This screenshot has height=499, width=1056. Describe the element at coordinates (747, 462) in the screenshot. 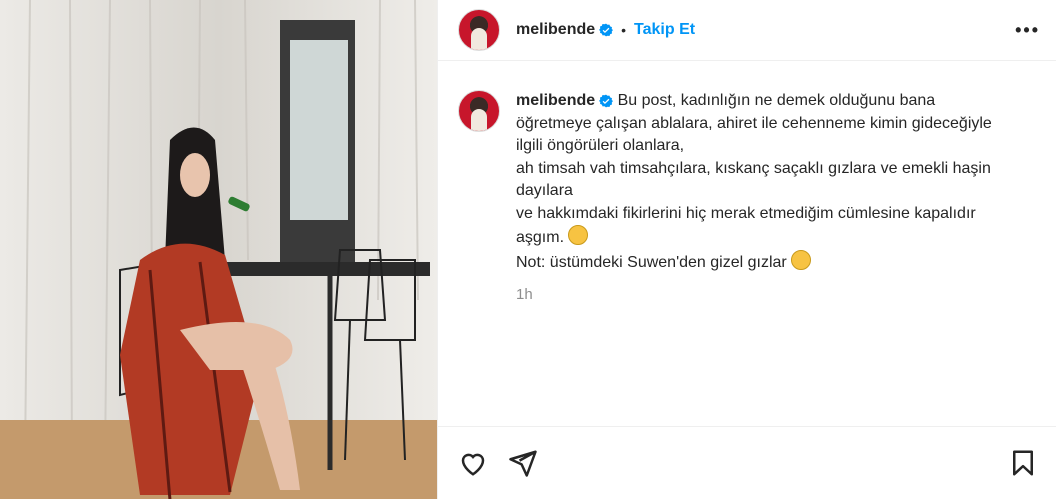

I see `action-bar` at that location.